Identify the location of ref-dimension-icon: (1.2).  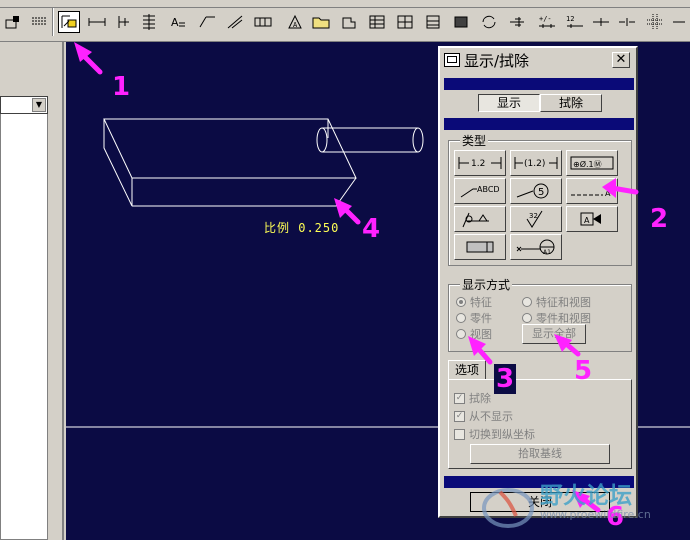
(536, 163).